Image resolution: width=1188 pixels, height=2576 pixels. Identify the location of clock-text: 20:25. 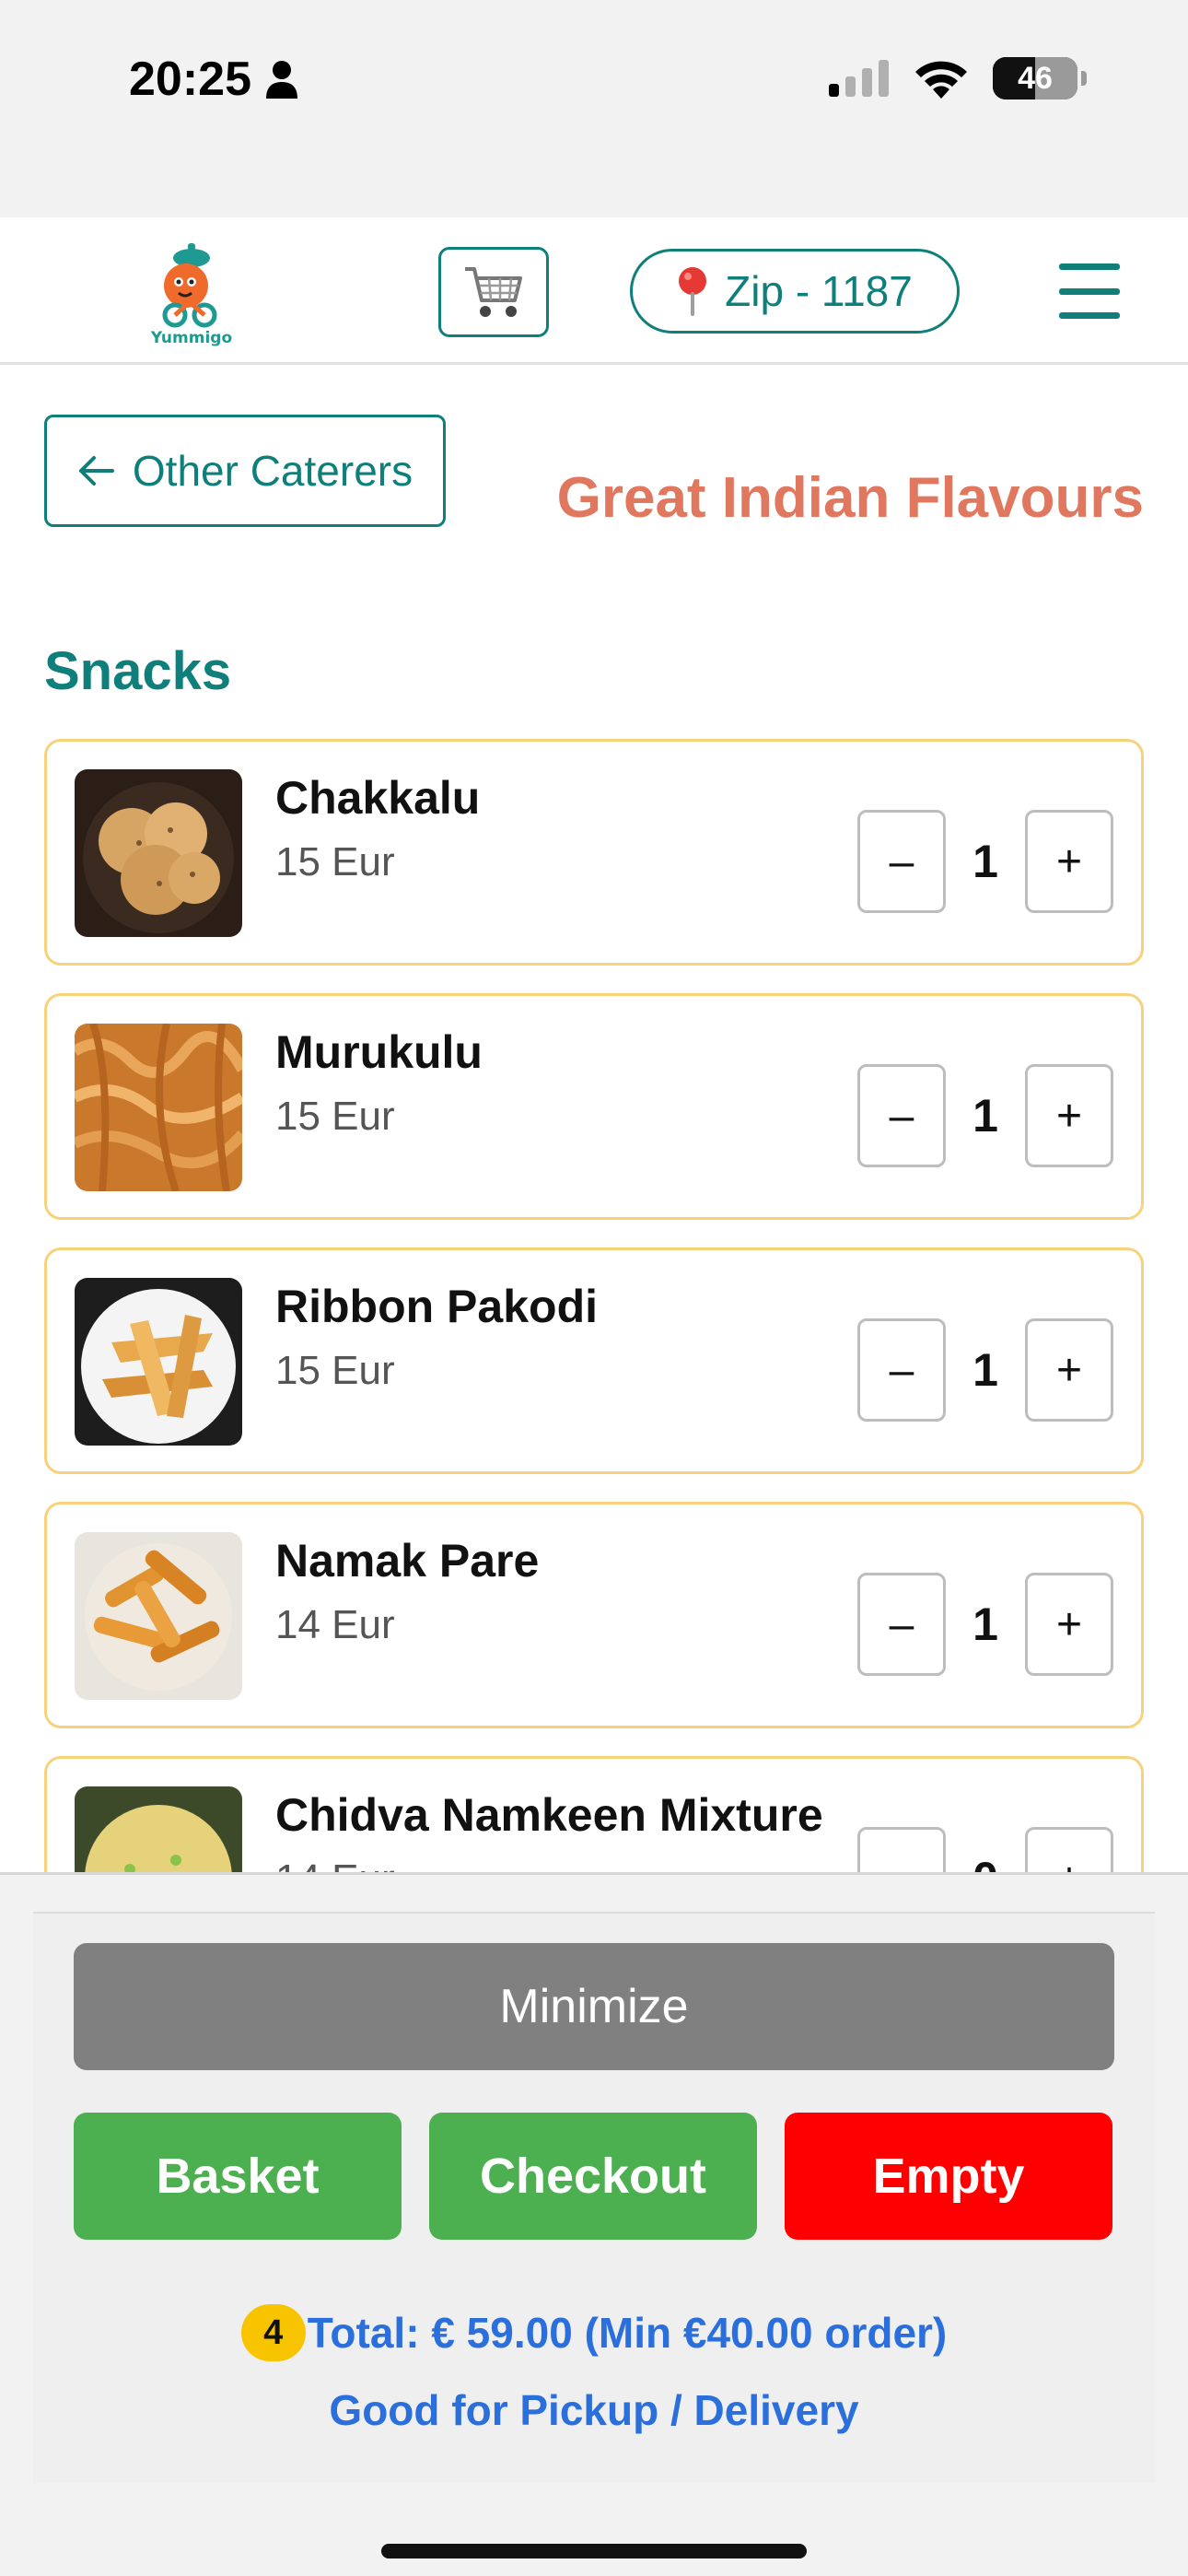
(190, 79).